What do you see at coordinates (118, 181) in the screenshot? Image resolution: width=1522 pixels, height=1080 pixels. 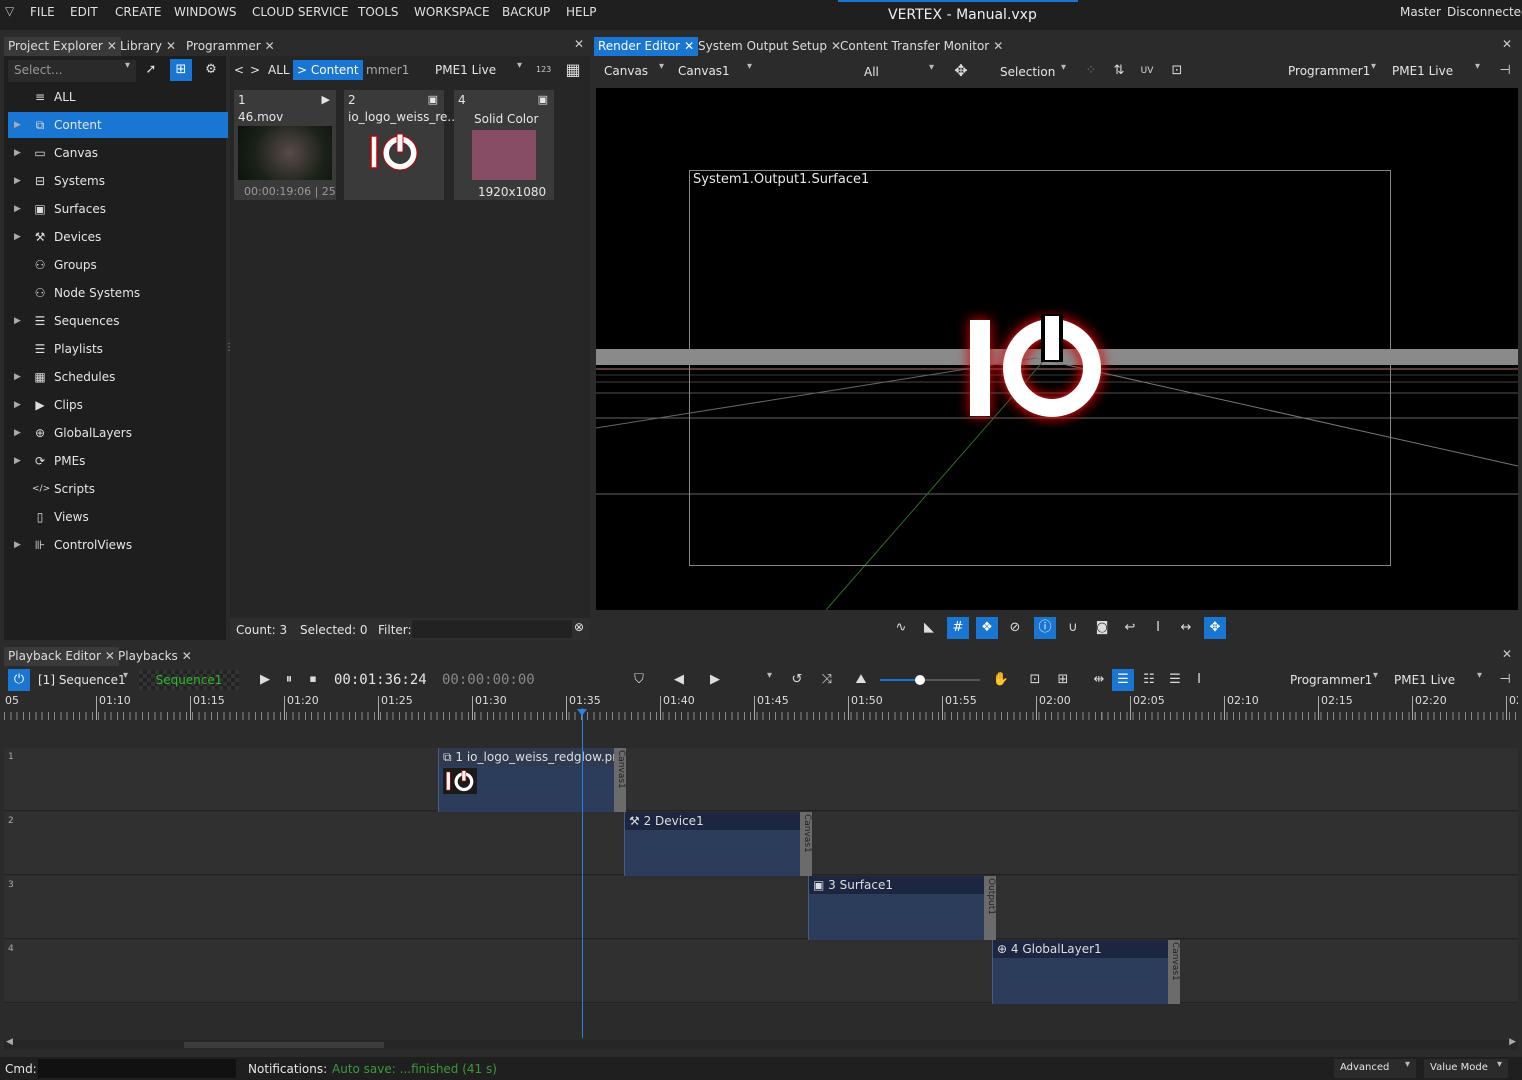 I see `tree-item-systems: ▶ ⊟ Systems` at bounding box center [118, 181].